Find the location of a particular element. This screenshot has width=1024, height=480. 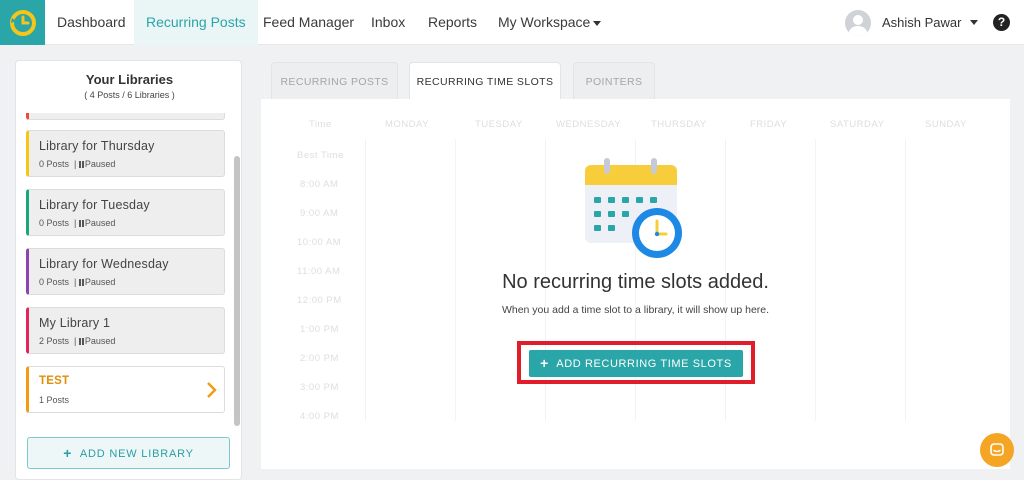

grid-time-label: 2:00 PM is located at coordinates (319, 358).